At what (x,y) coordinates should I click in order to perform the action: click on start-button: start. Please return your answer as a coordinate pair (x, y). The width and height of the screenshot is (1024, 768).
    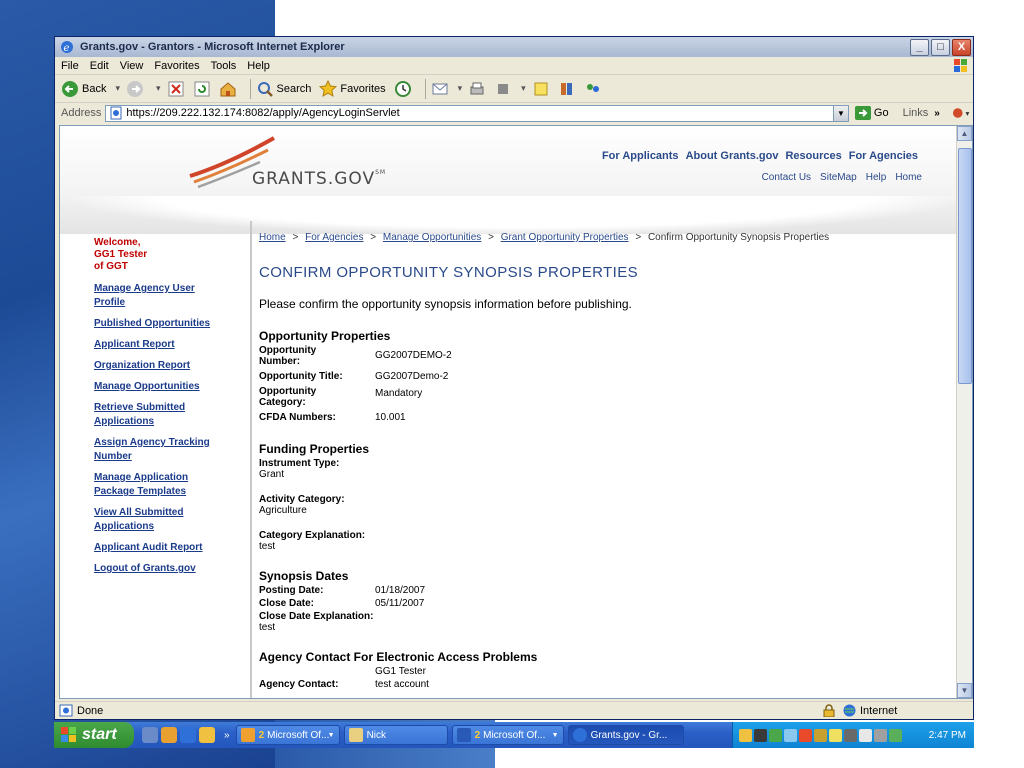
    Looking at the image, I should click on (94, 735).